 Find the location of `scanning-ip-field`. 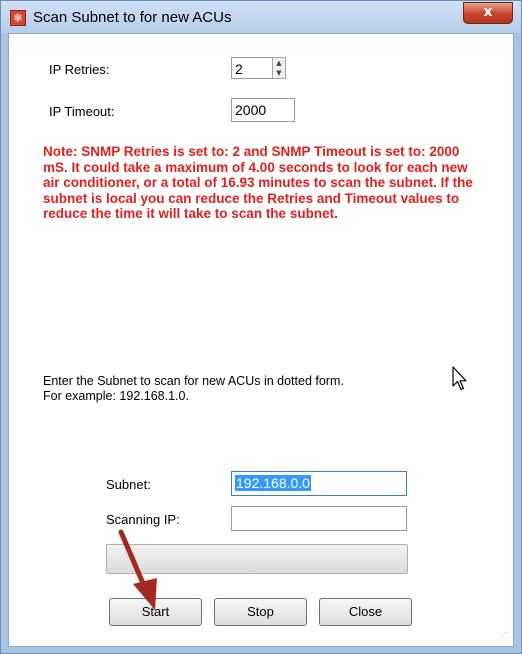

scanning-ip-field is located at coordinates (319, 518).